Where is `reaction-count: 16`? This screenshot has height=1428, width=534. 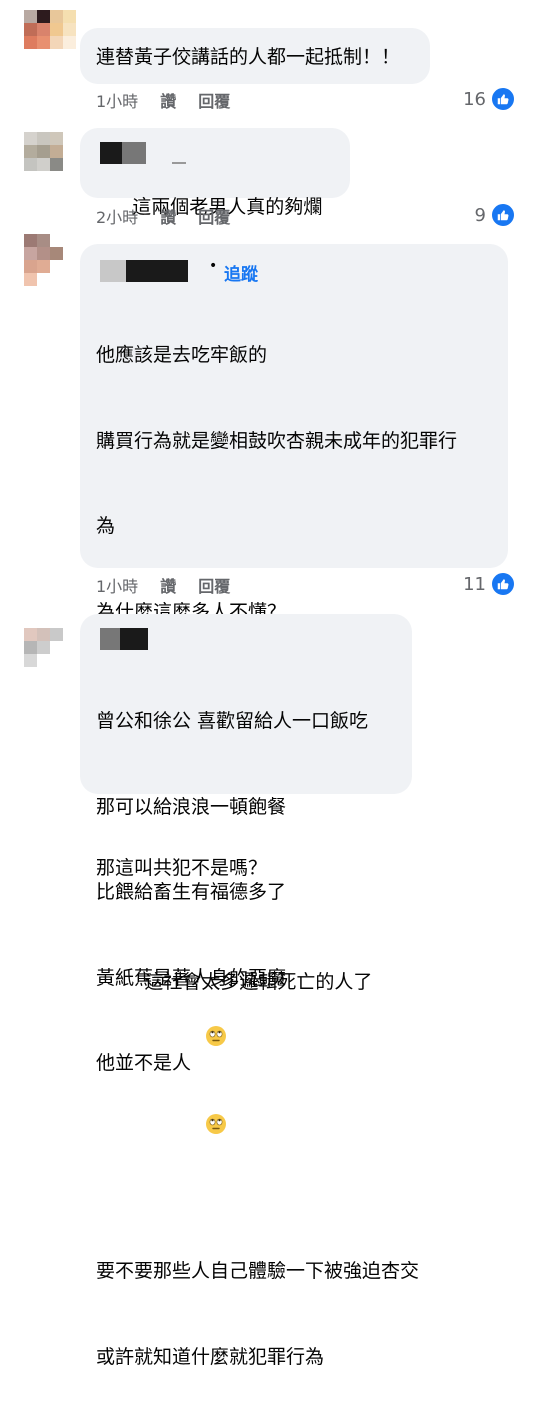 reaction-count: 16 is located at coordinates (489, 99).